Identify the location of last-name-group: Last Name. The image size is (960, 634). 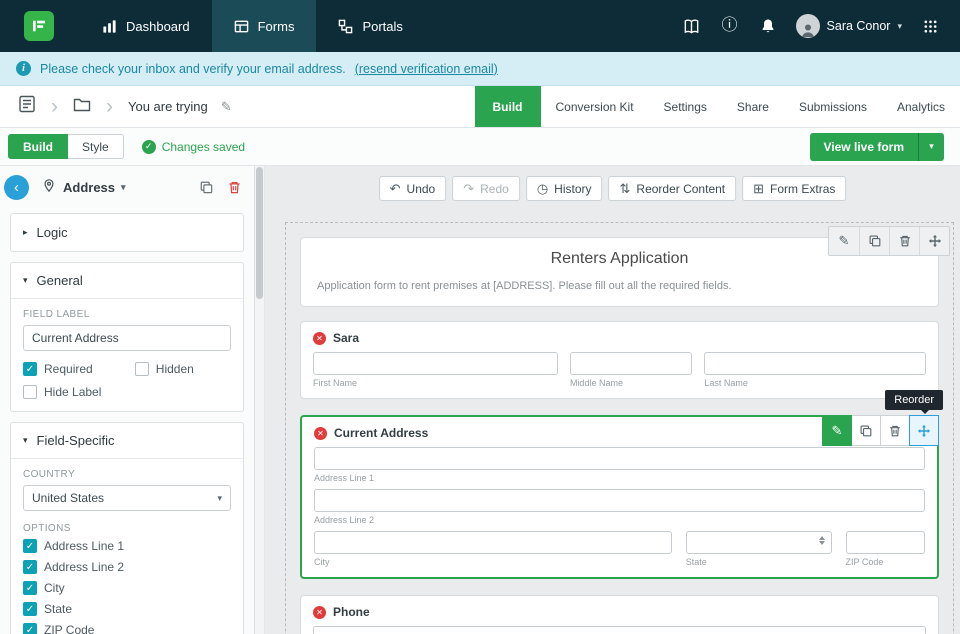
(815, 370).